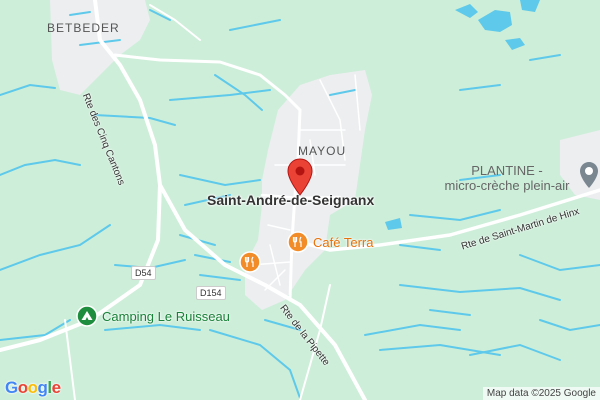 This screenshot has height=400, width=600. What do you see at coordinates (507, 170) in the screenshot?
I see `poi-label-plantine-line1: PLANTINE -` at bounding box center [507, 170].